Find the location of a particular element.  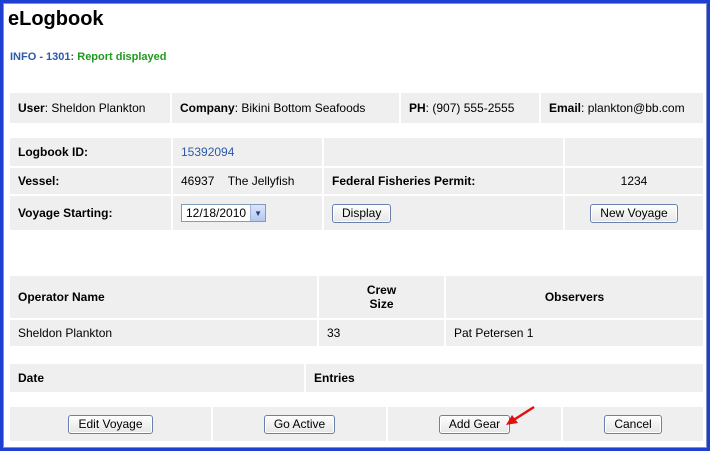

company-cell: Company: Bikini Bottom Seafoods is located at coordinates (286, 109).